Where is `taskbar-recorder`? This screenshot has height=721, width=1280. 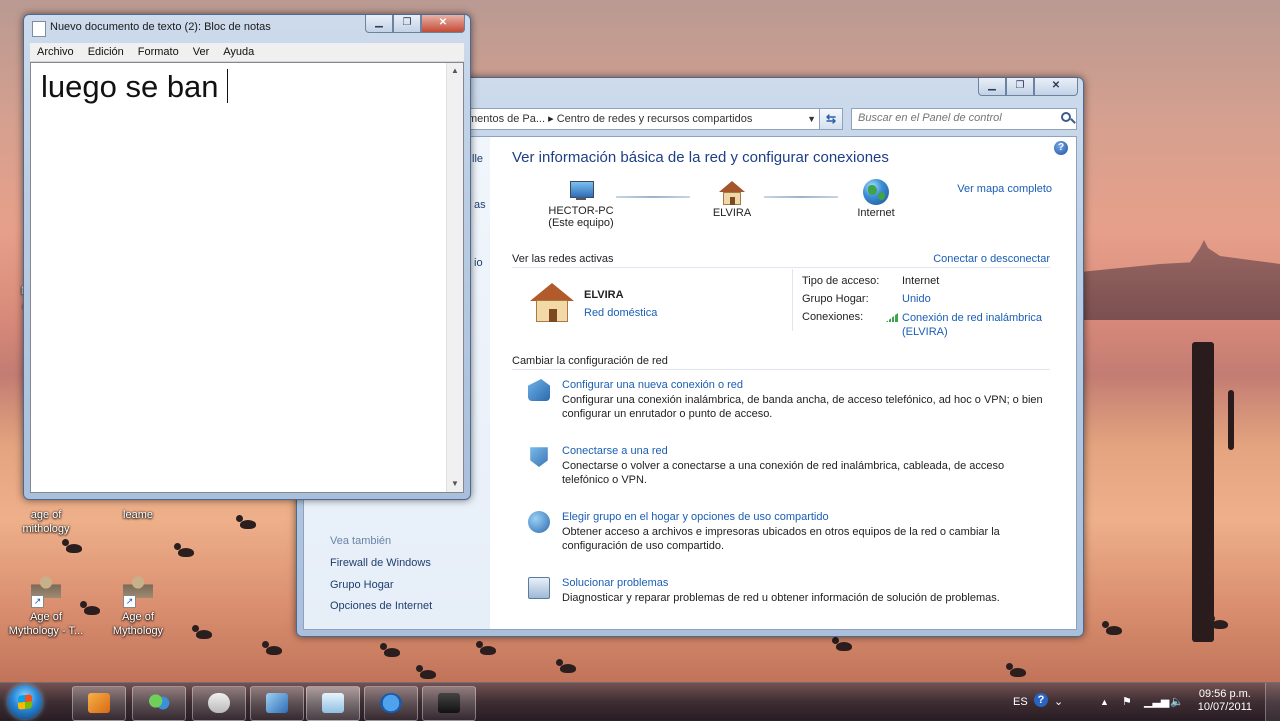 taskbar-recorder is located at coordinates (449, 703).